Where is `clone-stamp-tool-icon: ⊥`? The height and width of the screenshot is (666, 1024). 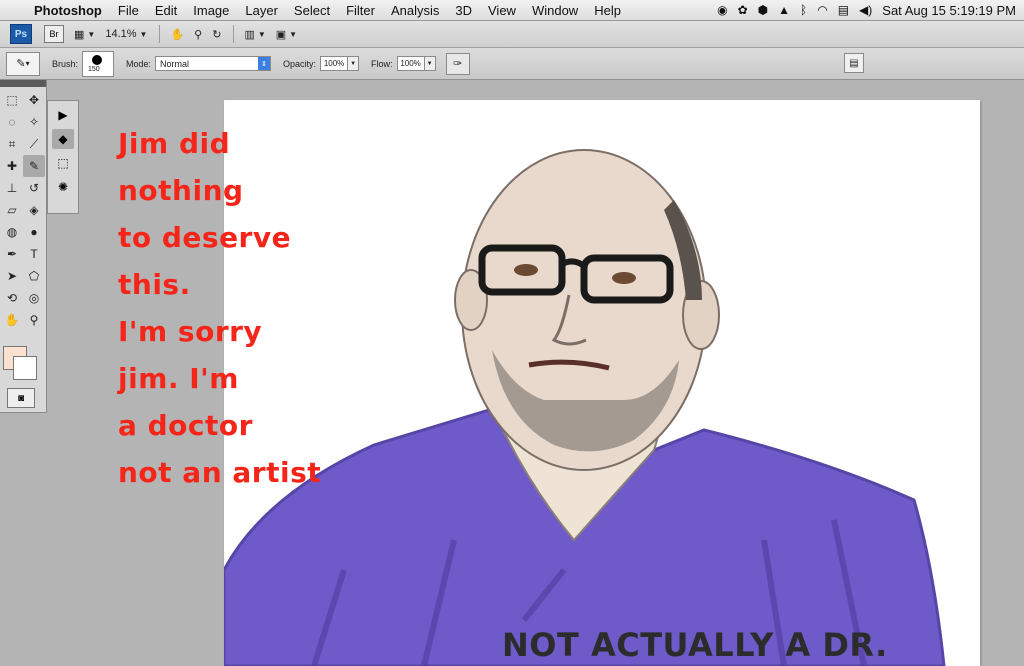
clone-stamp-tool-icon: ⊥ is located at coordinates (12, 188).